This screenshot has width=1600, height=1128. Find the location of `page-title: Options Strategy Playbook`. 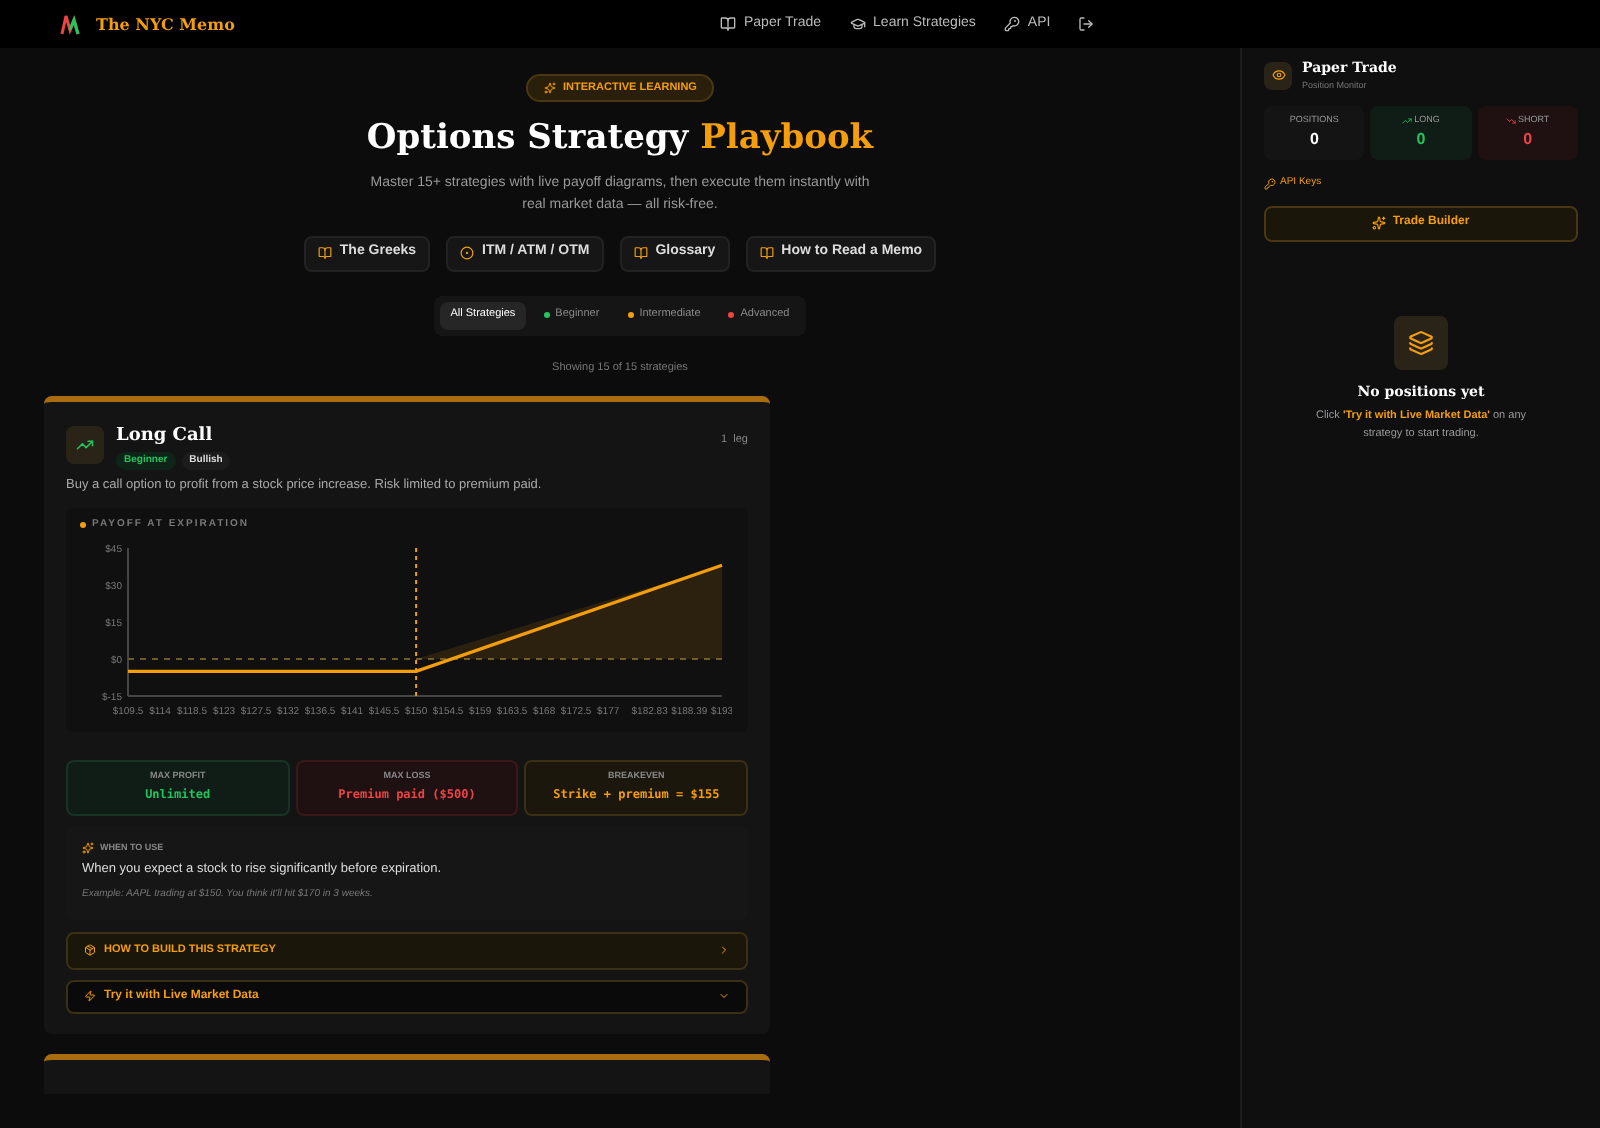

page-title: Options Strategy Playbook is located at coordinates (620, 139).